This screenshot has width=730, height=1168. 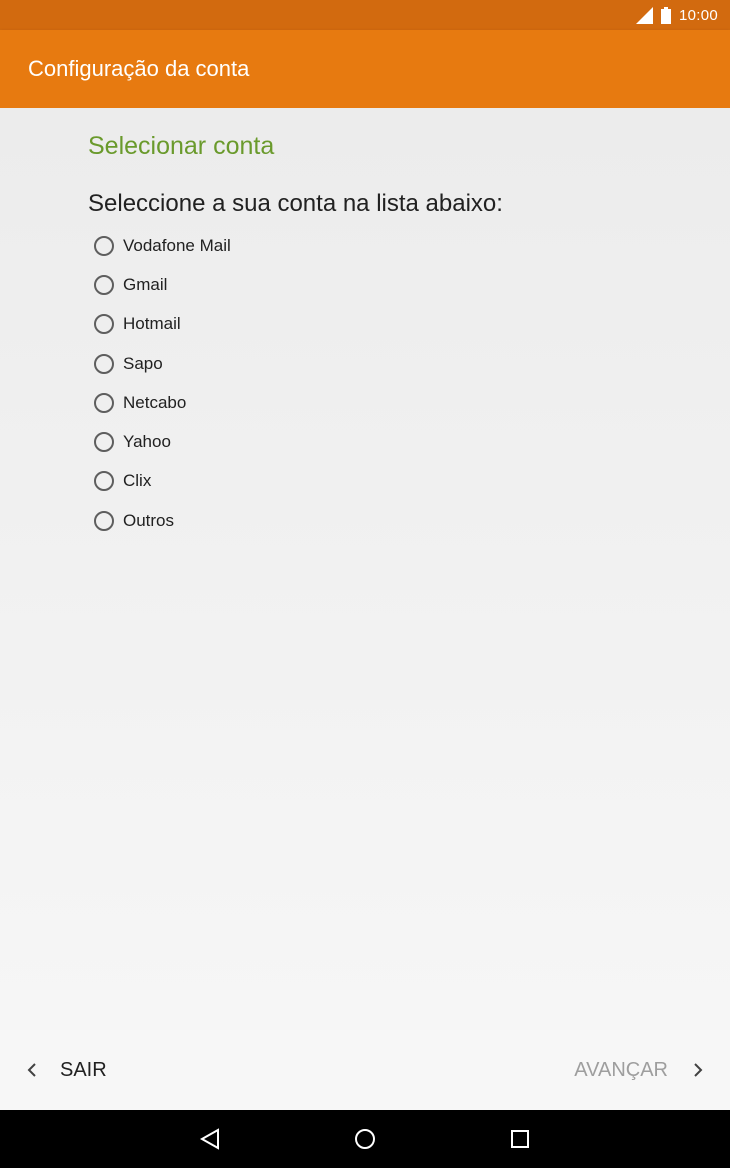 I want to click on radio-option-netcabo: Netcabo, so click(x=162, y=402).